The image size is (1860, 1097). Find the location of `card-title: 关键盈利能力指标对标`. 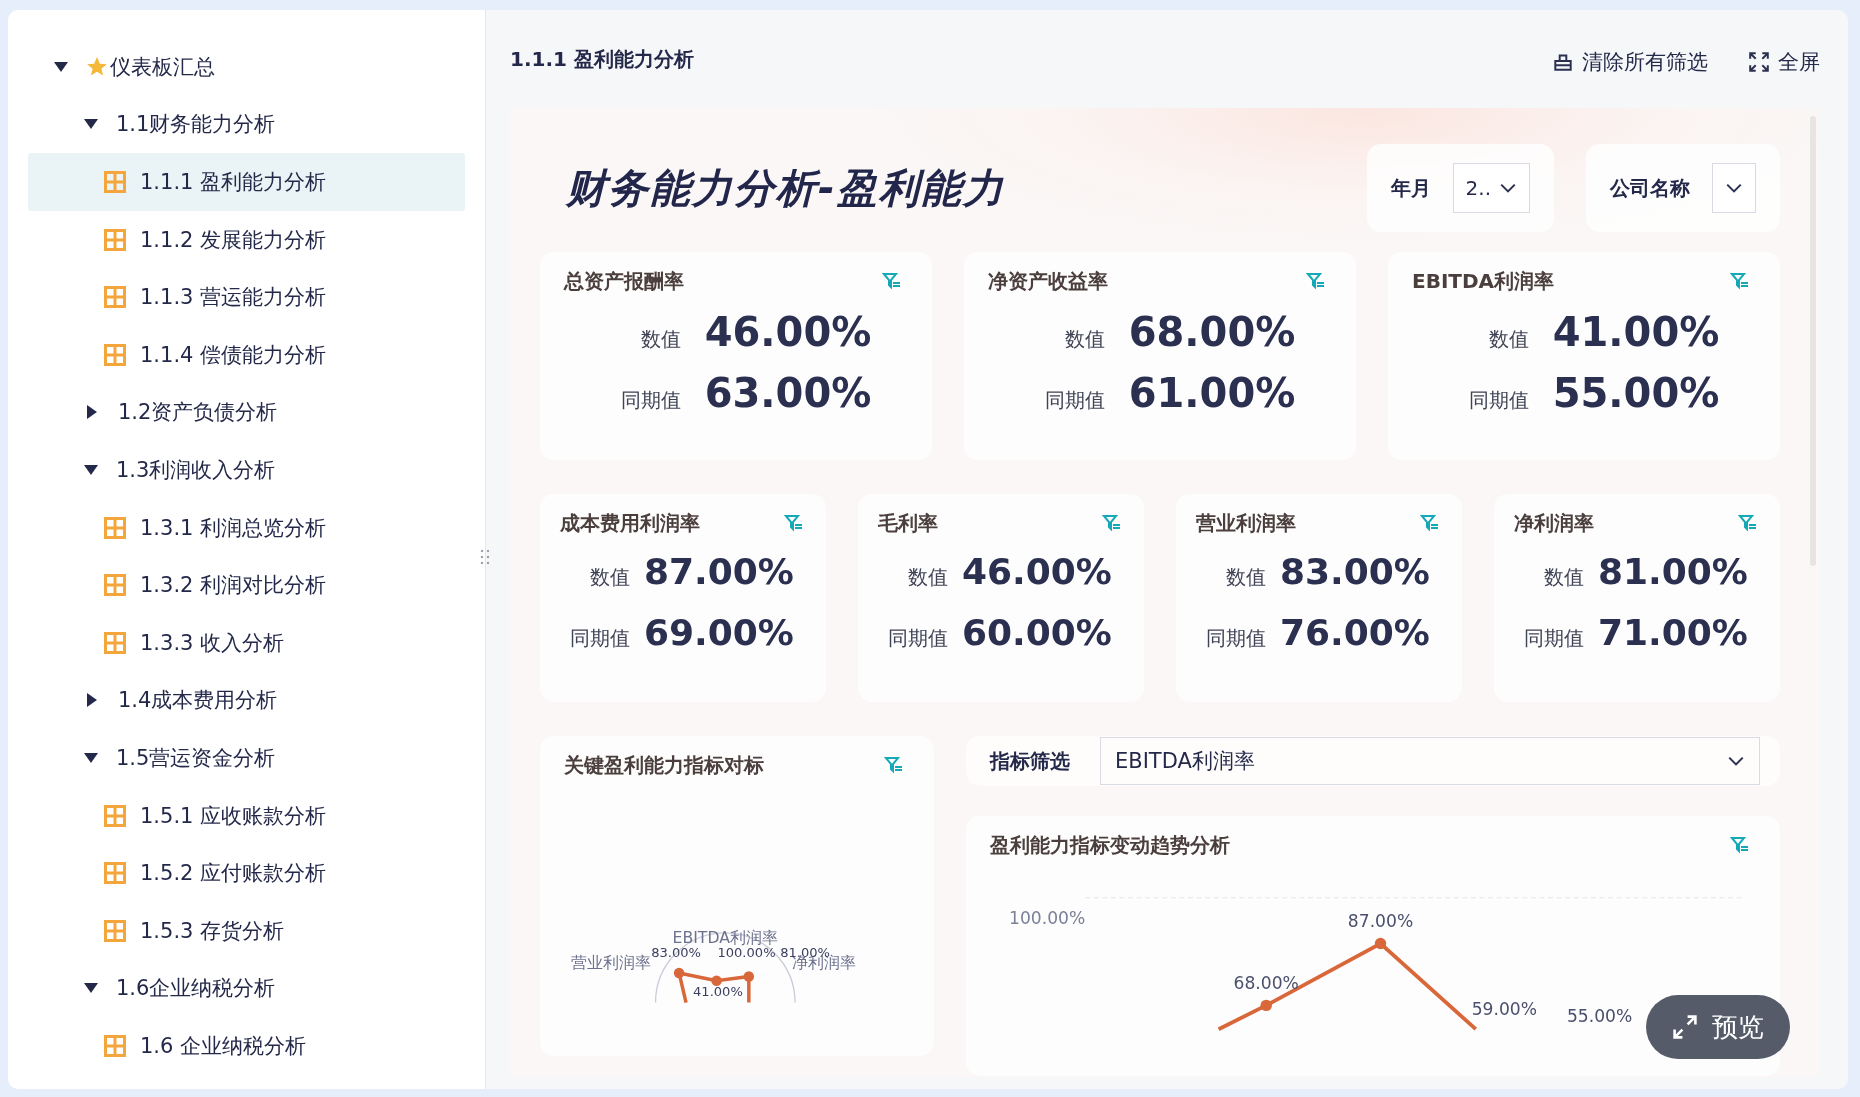

card-title: 关键盈利能力指标对标 is located at coordinates (664, 765).